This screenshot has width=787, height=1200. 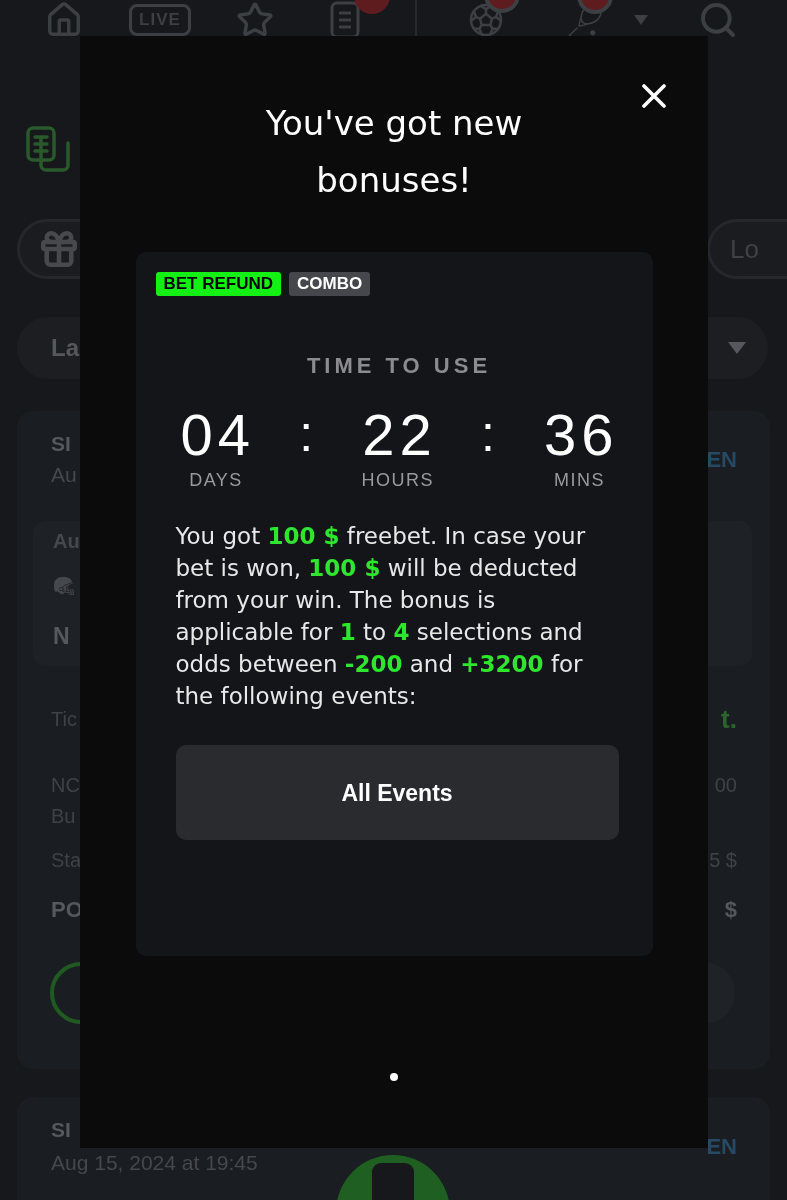 I want to click on dropdown-value: La, so click(x=65, y=348).